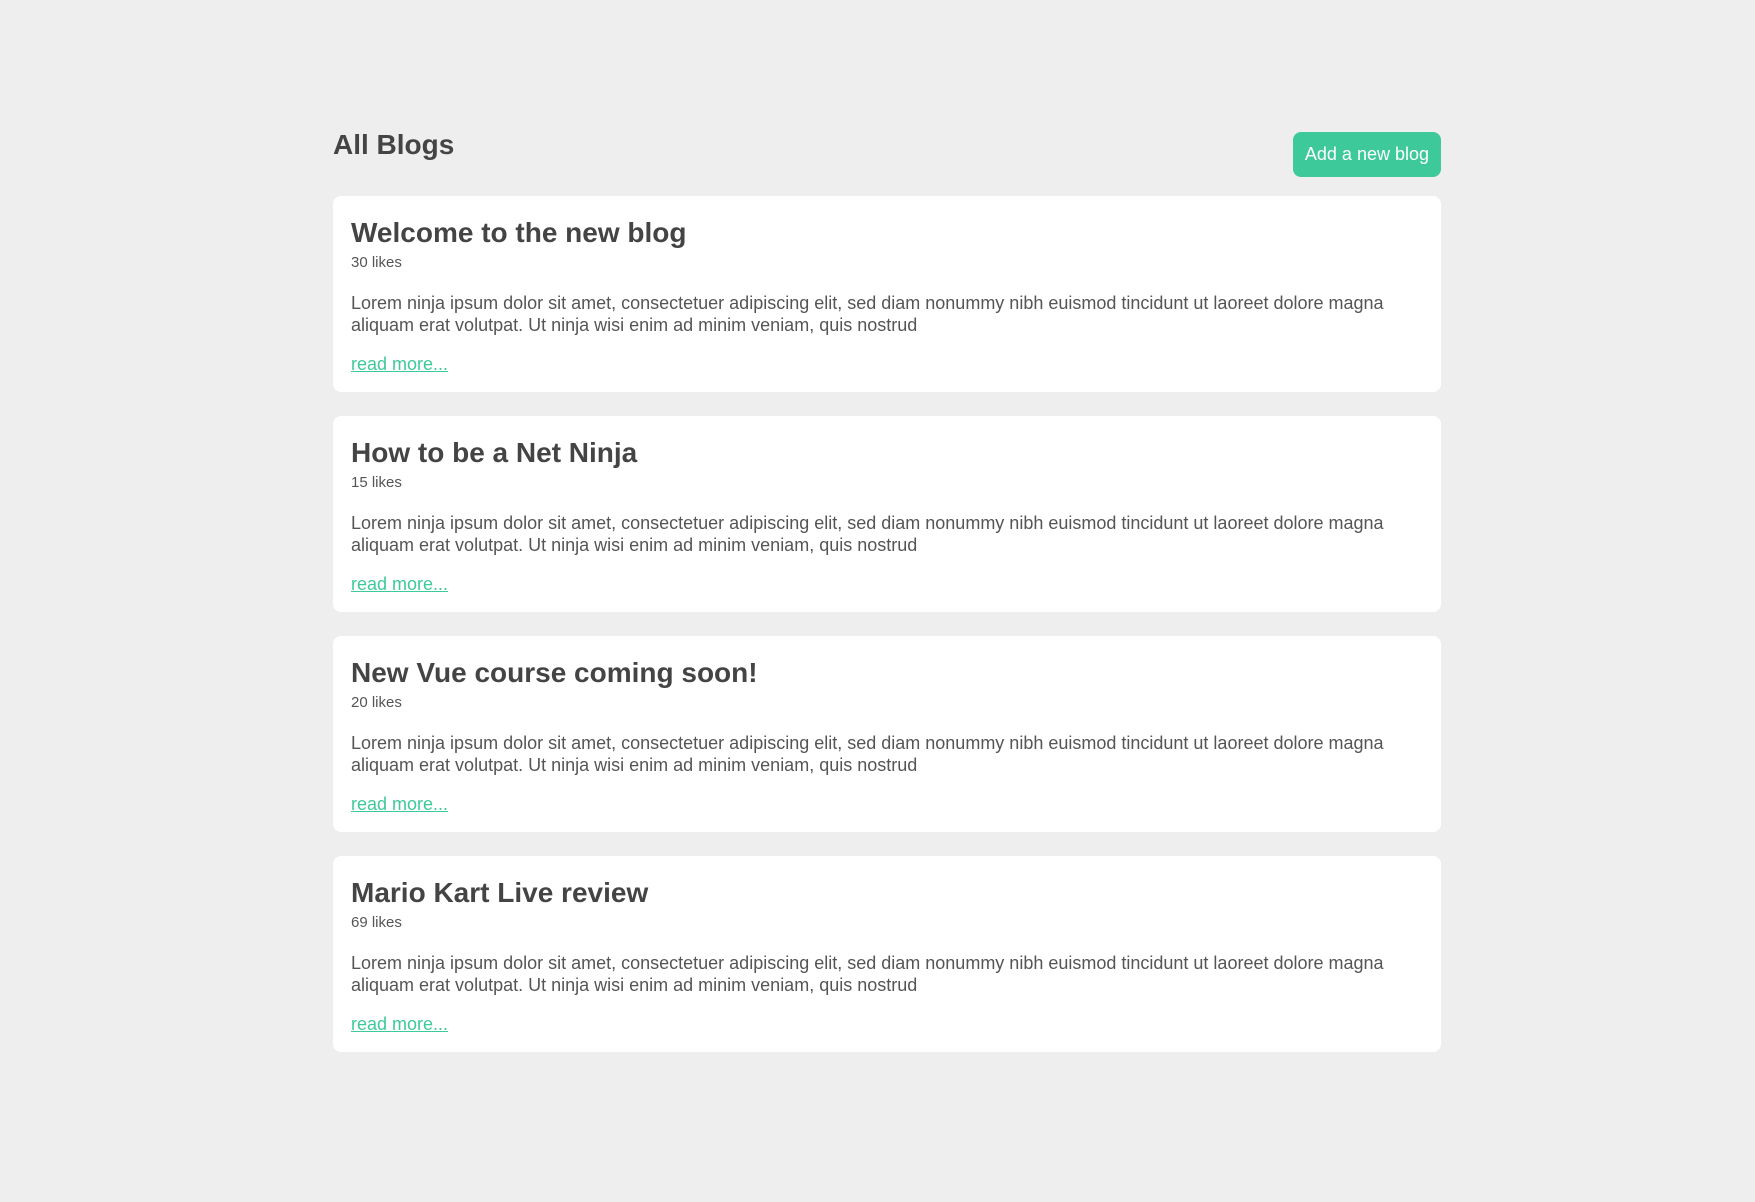  I want to click on blog-title: Welcome to the new blog, so click(519, 232).